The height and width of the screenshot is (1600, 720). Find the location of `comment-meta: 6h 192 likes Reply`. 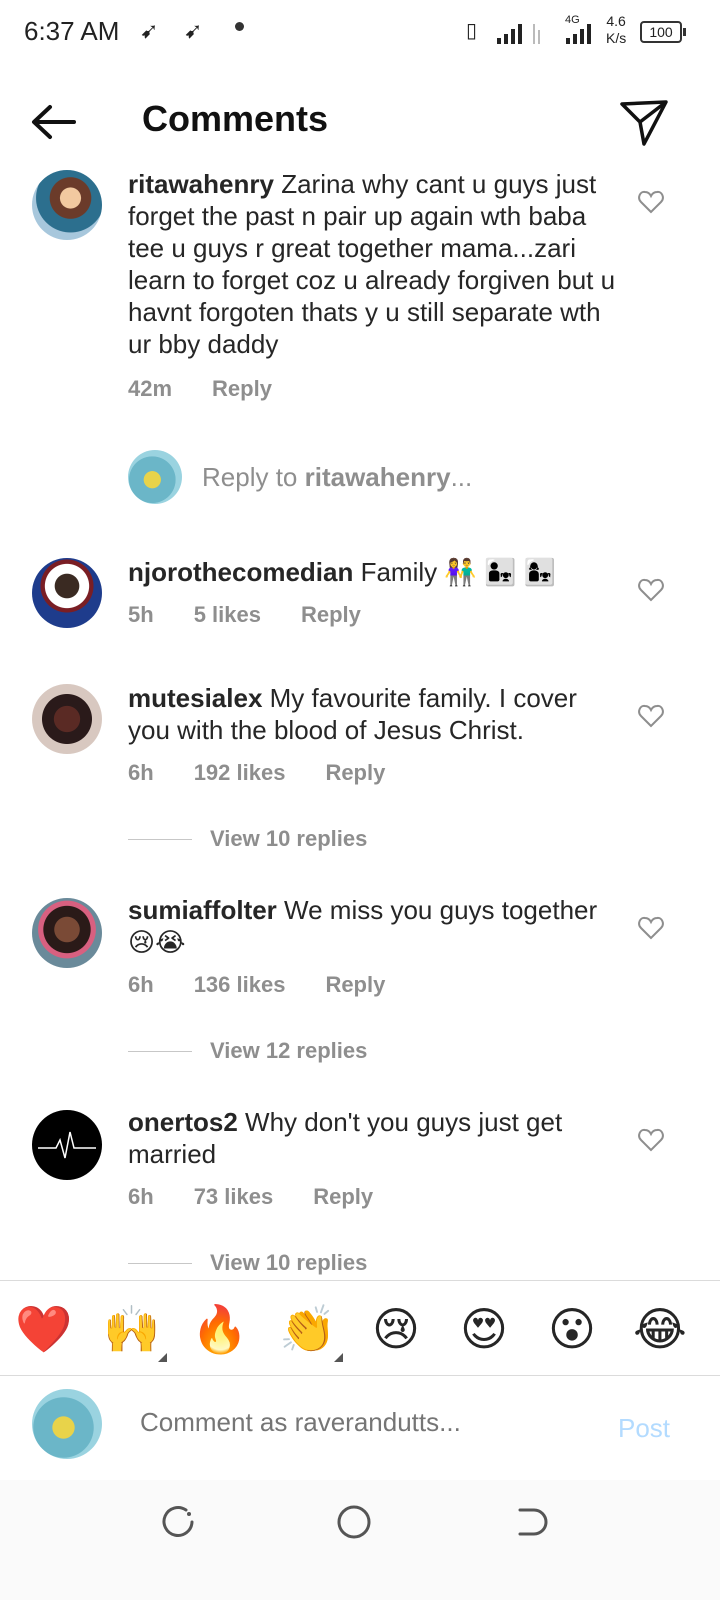

comment-meta: 6h 192 likes Reply is located at coordinates (276, 773).